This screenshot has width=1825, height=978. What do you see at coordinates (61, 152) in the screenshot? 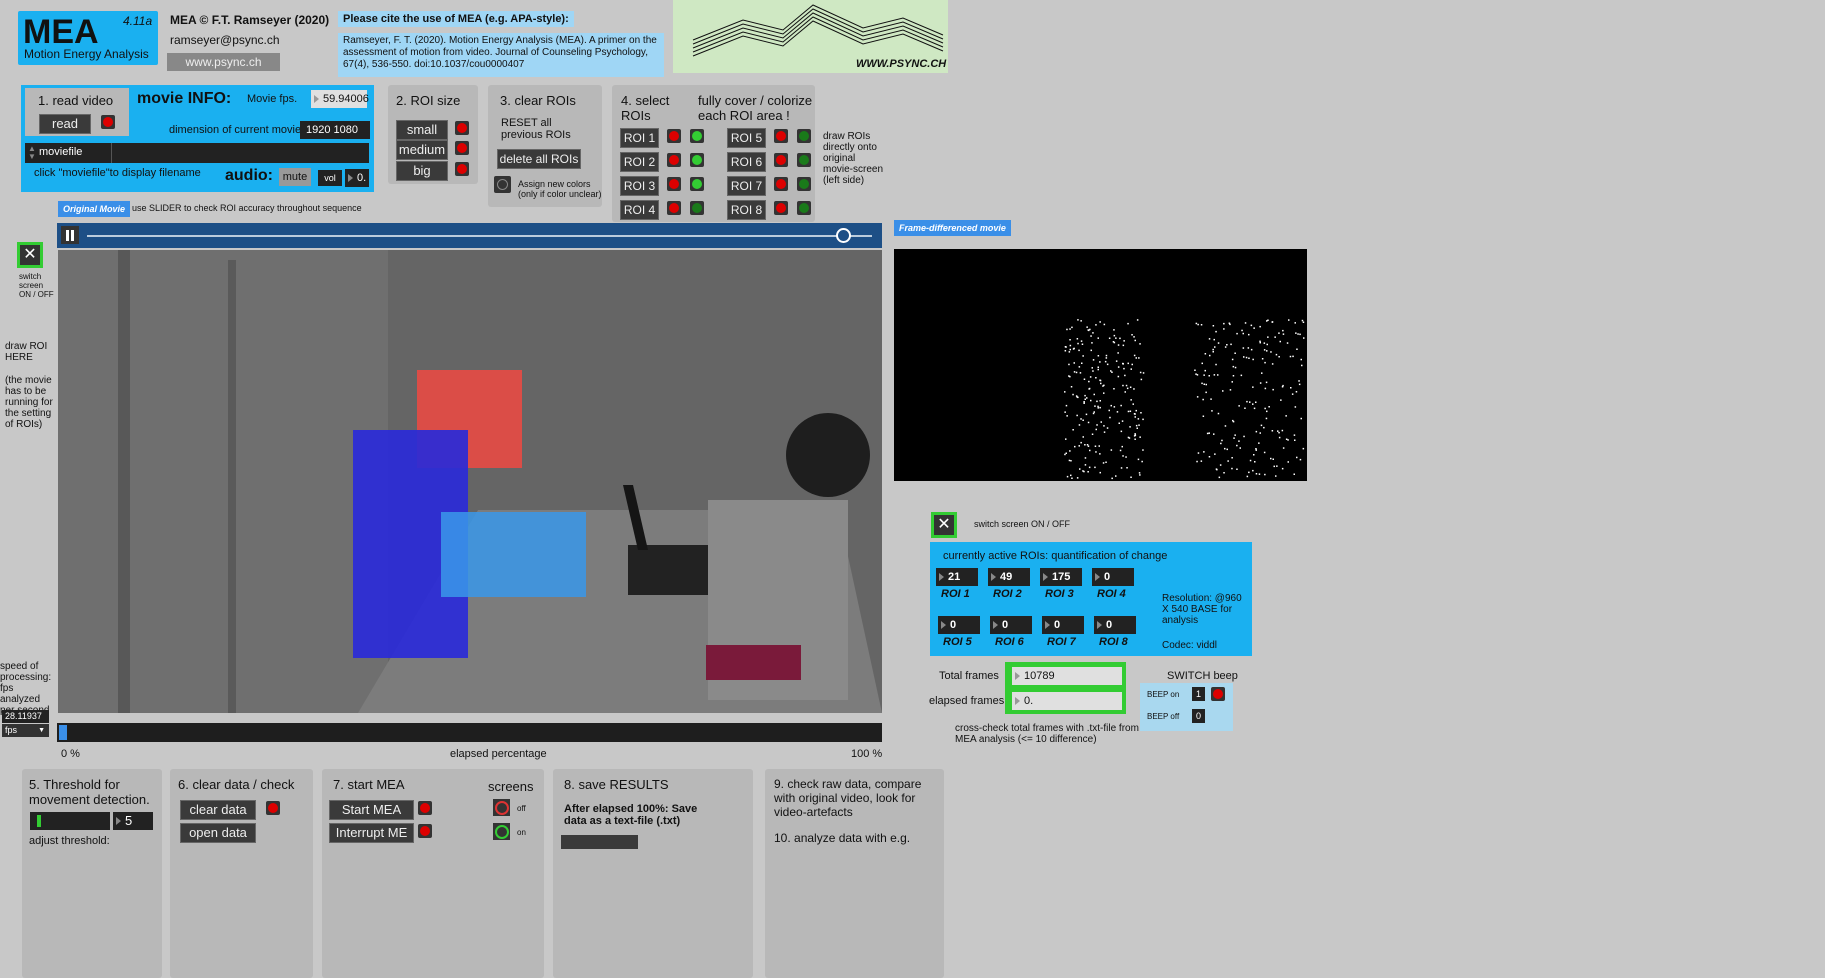
I see `moviefile-text: moviefile` at bounding box center [61, 152].